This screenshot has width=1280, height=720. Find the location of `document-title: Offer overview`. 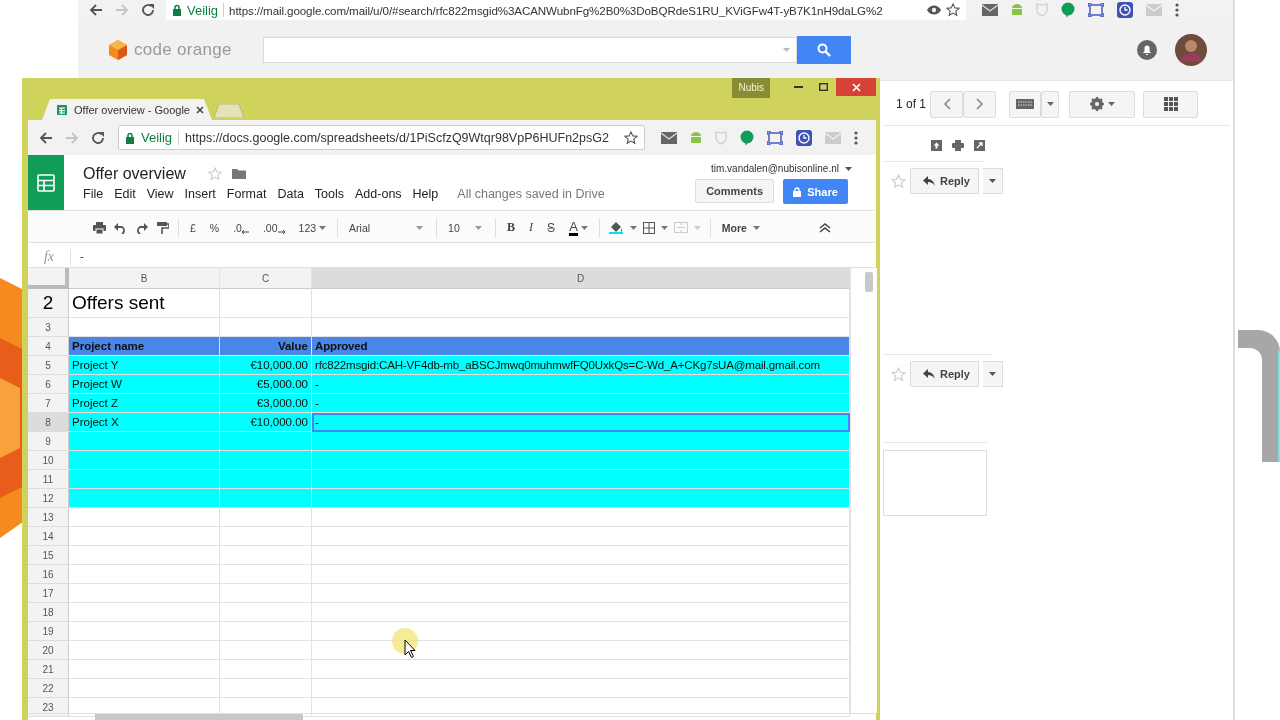

document-title: Offer overview is located at coordinates (134, 173).